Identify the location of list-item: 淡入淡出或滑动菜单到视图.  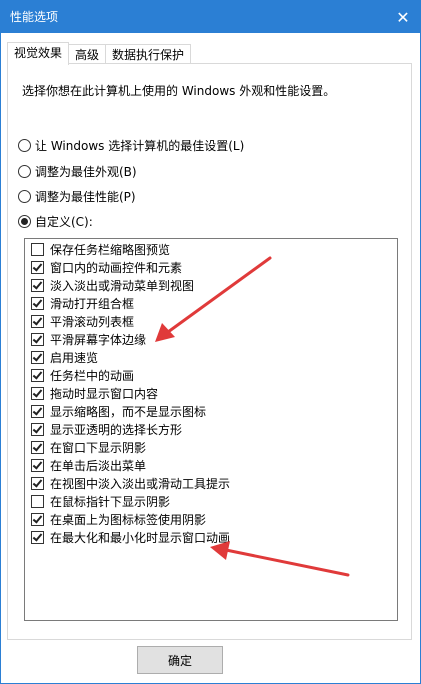
(112, 285).